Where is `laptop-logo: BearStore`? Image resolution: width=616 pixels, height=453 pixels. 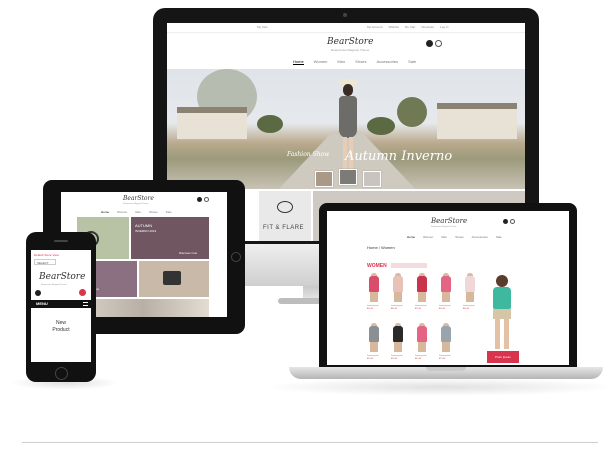
laptop-logo: BearStore is located at coordinates (449, 221).